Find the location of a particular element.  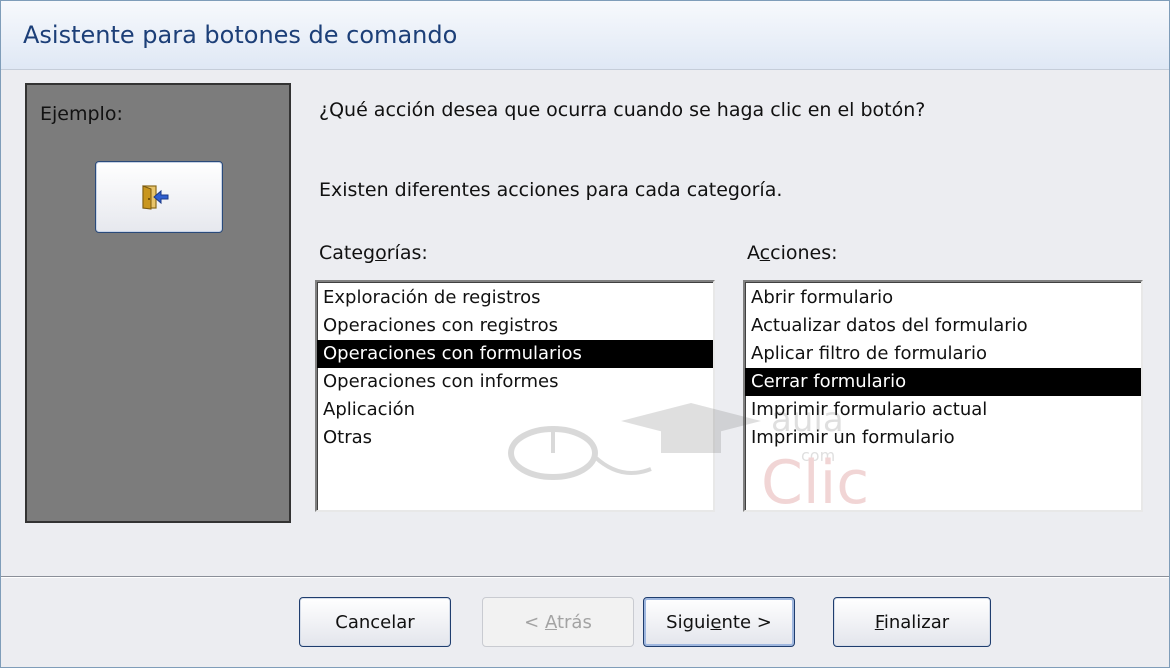

action-item: Actualizar datos del formulario is located at coordinates (943, 326).